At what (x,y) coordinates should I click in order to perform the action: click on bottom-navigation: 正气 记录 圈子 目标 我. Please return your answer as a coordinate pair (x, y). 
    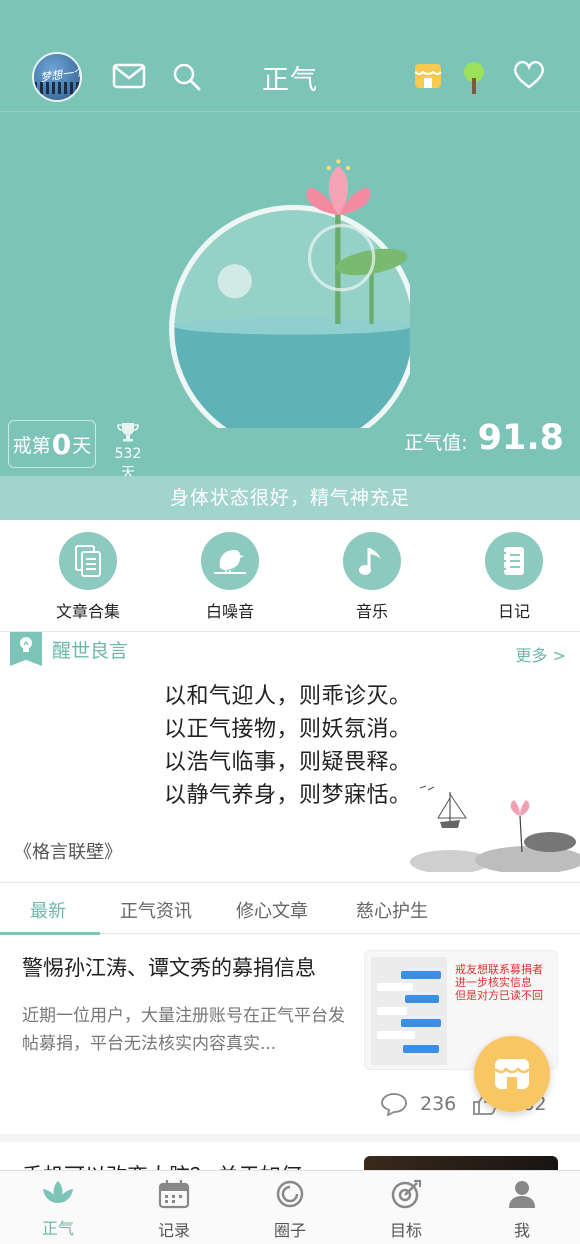
    Looking at the image, I should click on (290, 1207).